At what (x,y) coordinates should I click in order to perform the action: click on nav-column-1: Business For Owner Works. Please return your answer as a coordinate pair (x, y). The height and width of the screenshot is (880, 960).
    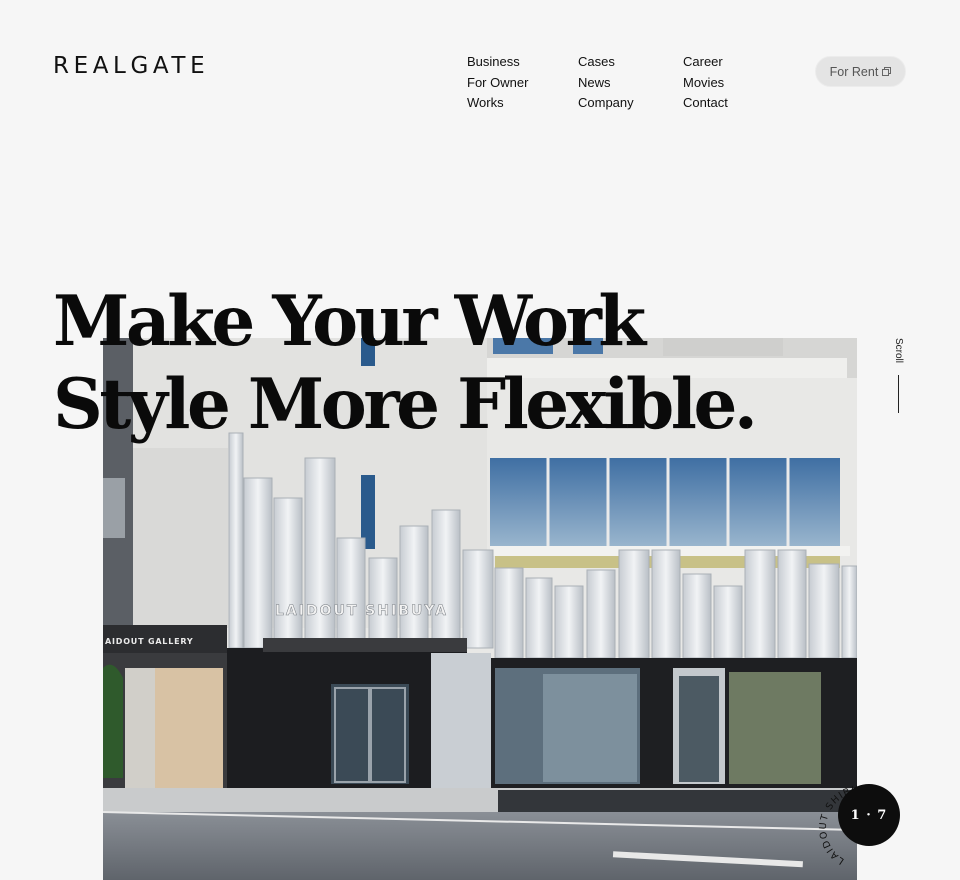
    Looking at the image, I should click on (522, 83).